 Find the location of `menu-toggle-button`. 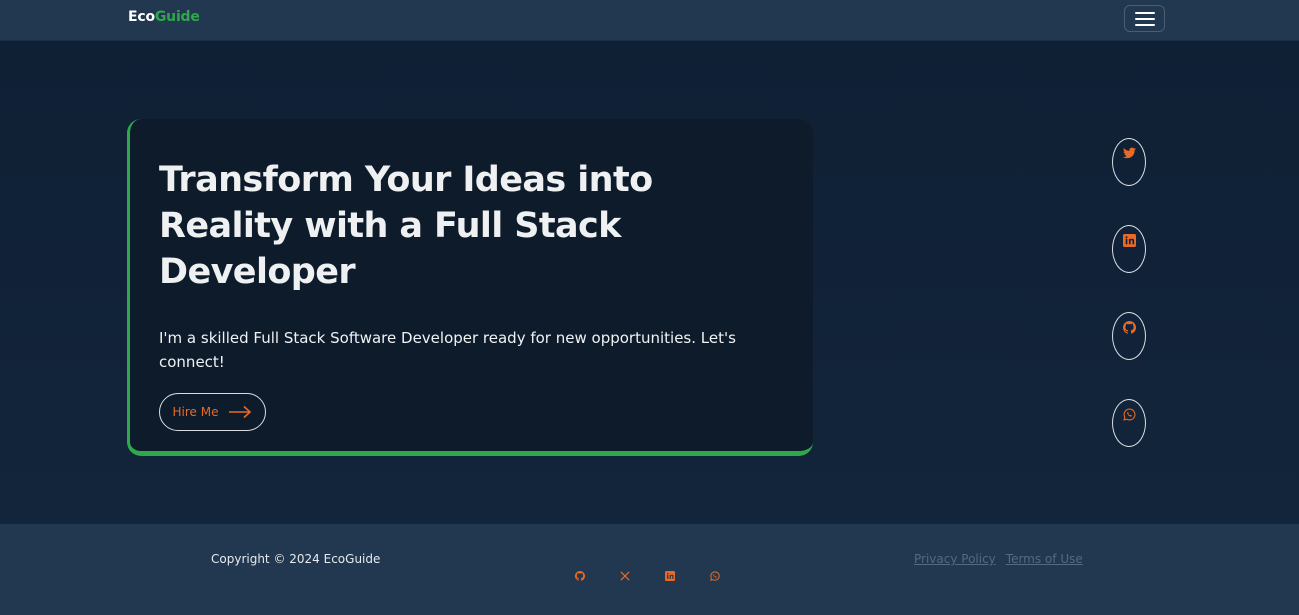

menu-toggle-button is located at coordinates (1144, 18).